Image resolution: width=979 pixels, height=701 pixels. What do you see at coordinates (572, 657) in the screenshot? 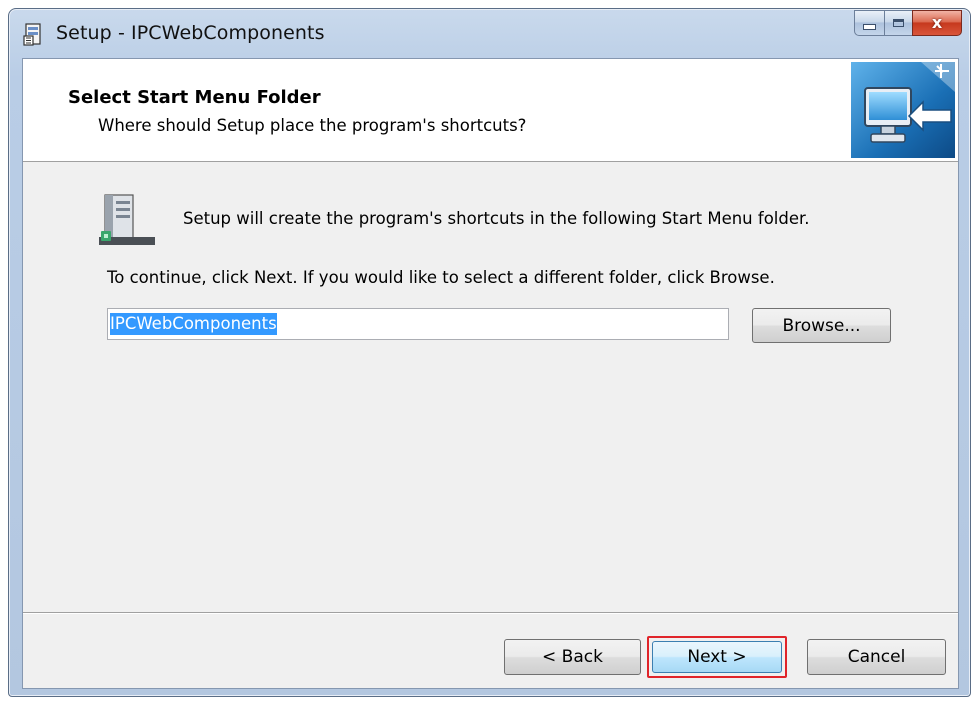
I see `back-button: < Back` at bounding box center [572, 657].